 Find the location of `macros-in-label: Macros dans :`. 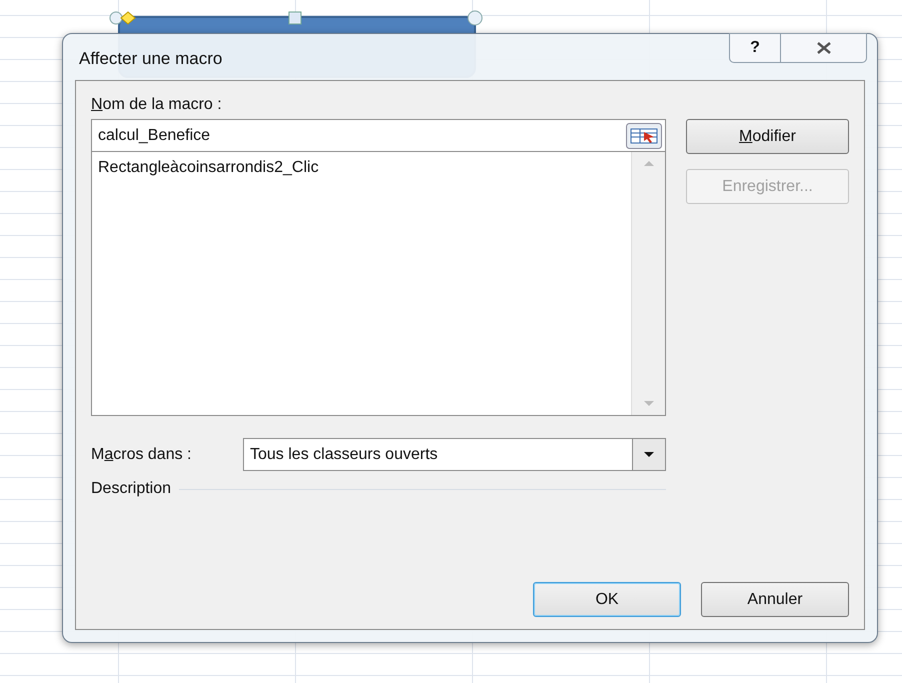

macros-in-label: Macros dans : is located at coordinates (141, 454).